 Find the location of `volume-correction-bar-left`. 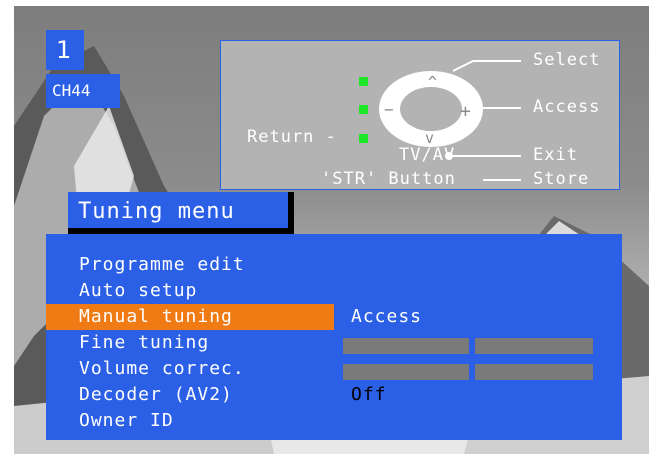

volume-correction-bar-left is located at coordinates (406, 372).